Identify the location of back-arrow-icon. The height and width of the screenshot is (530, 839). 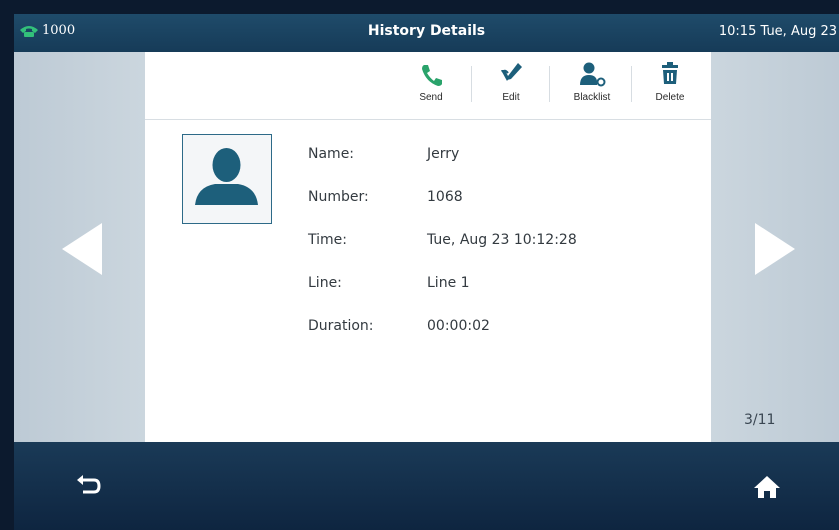
(89, 484).